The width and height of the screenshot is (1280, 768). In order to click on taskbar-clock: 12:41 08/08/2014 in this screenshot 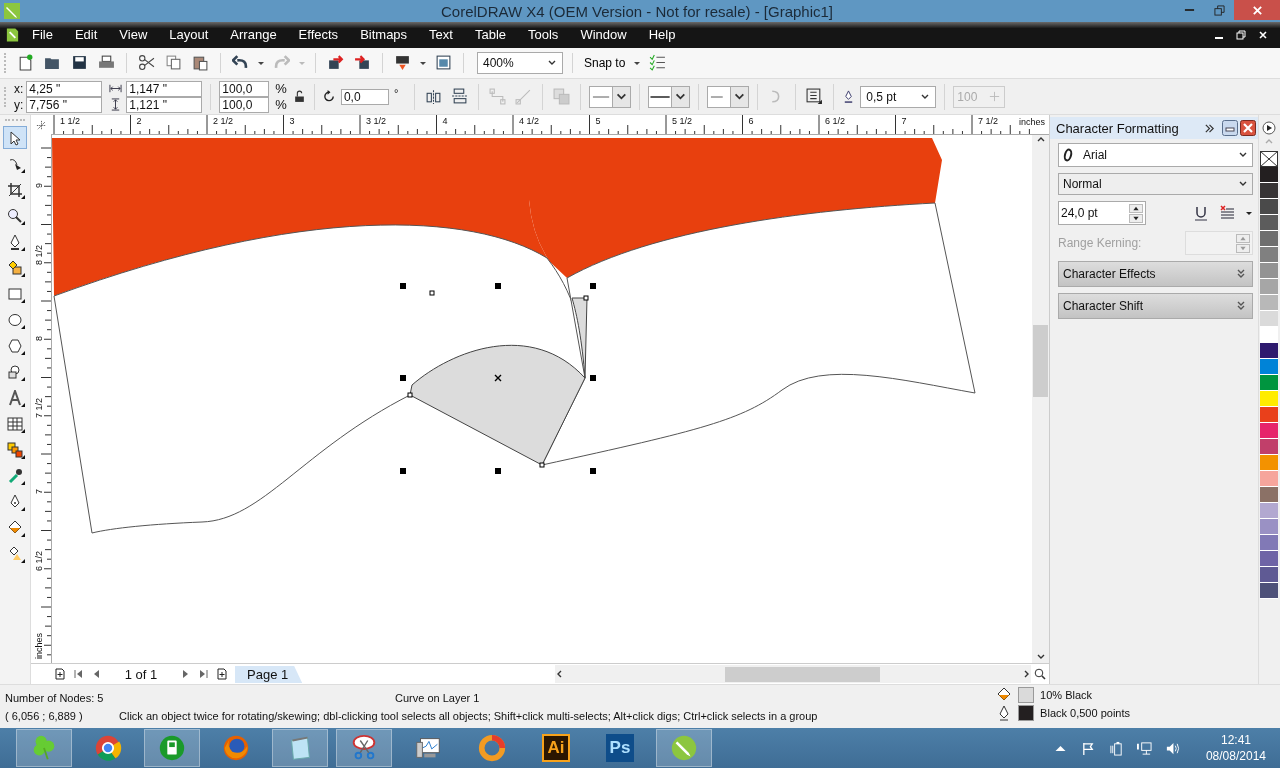, I will do `click(1235, 748)`.